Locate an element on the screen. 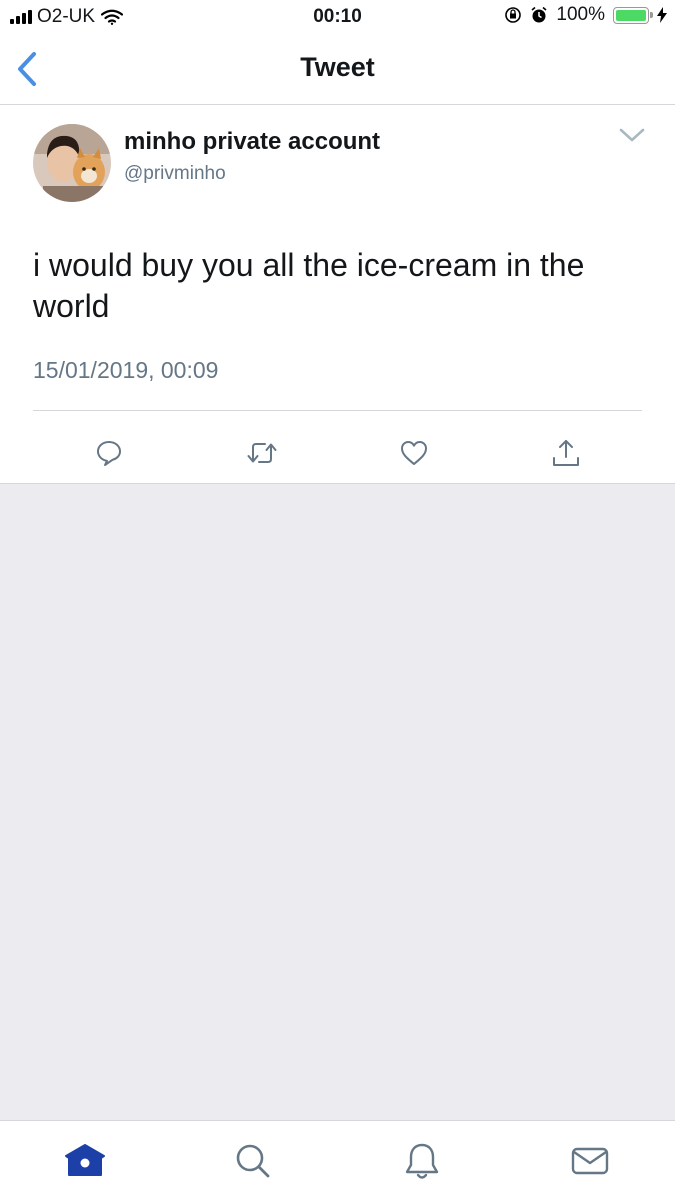  status-bar: O2-UK 00:10 100% is located at coordinates (337, 17).